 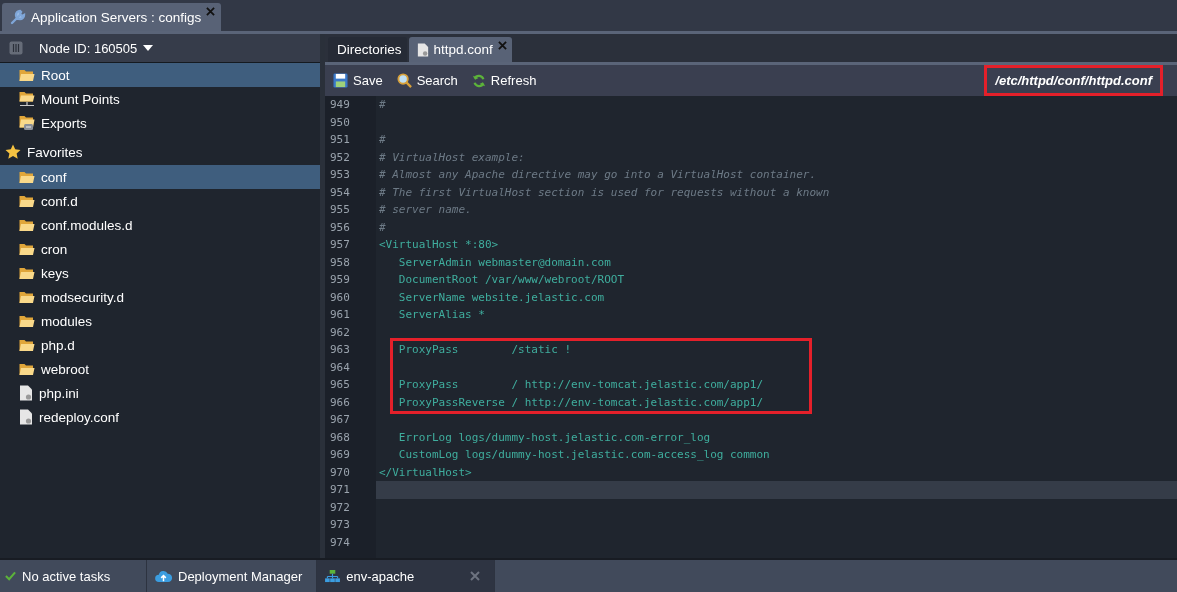 What do you see at coordinates (340, 315) in the screenshot?
I see `line-number: 961` at bounding box center [340, 315].